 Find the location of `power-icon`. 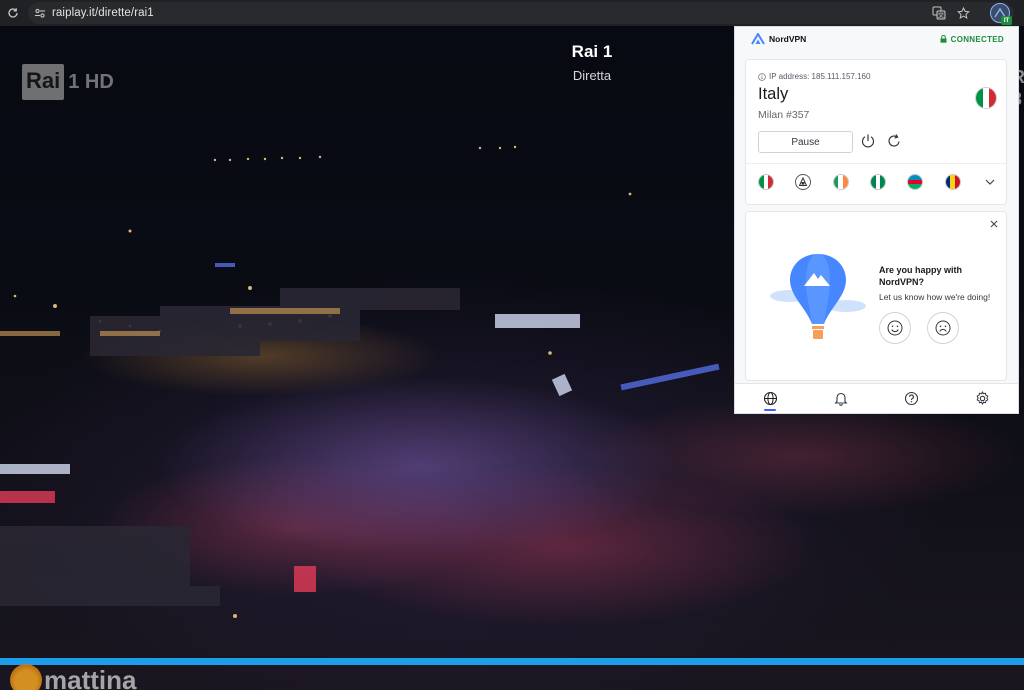

power-icon is located at coordinates (868, 143).